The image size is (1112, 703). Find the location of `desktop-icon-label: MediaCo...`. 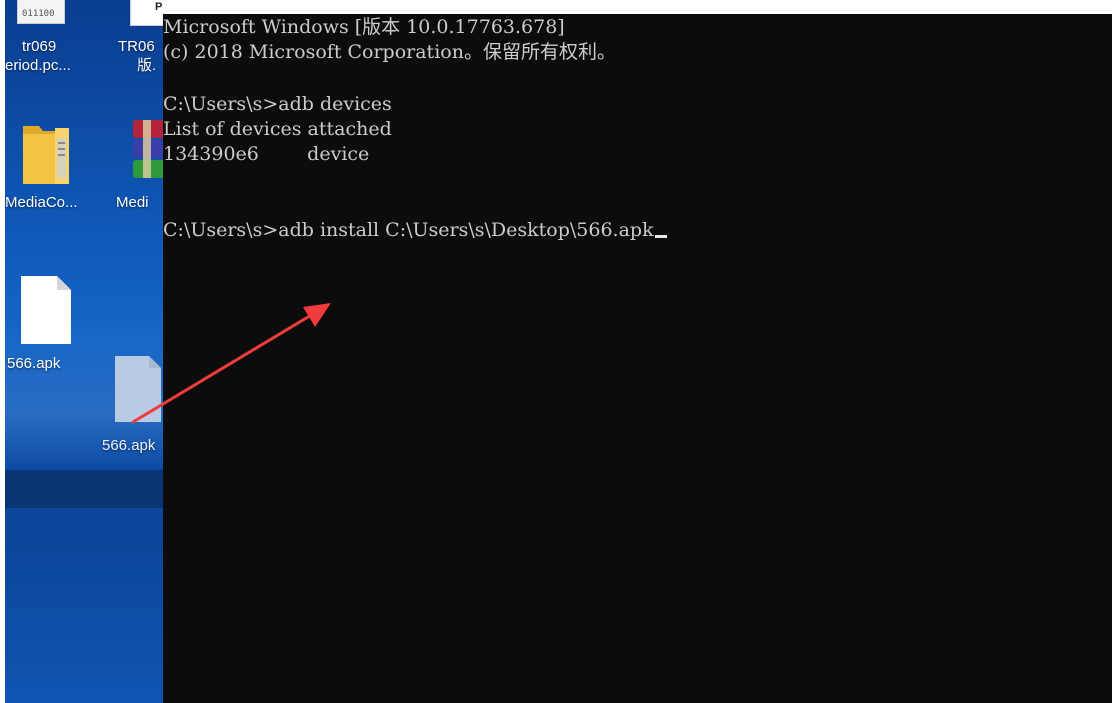

desktop-icon-label: MediaCo... is located at coordinates (41, 202).